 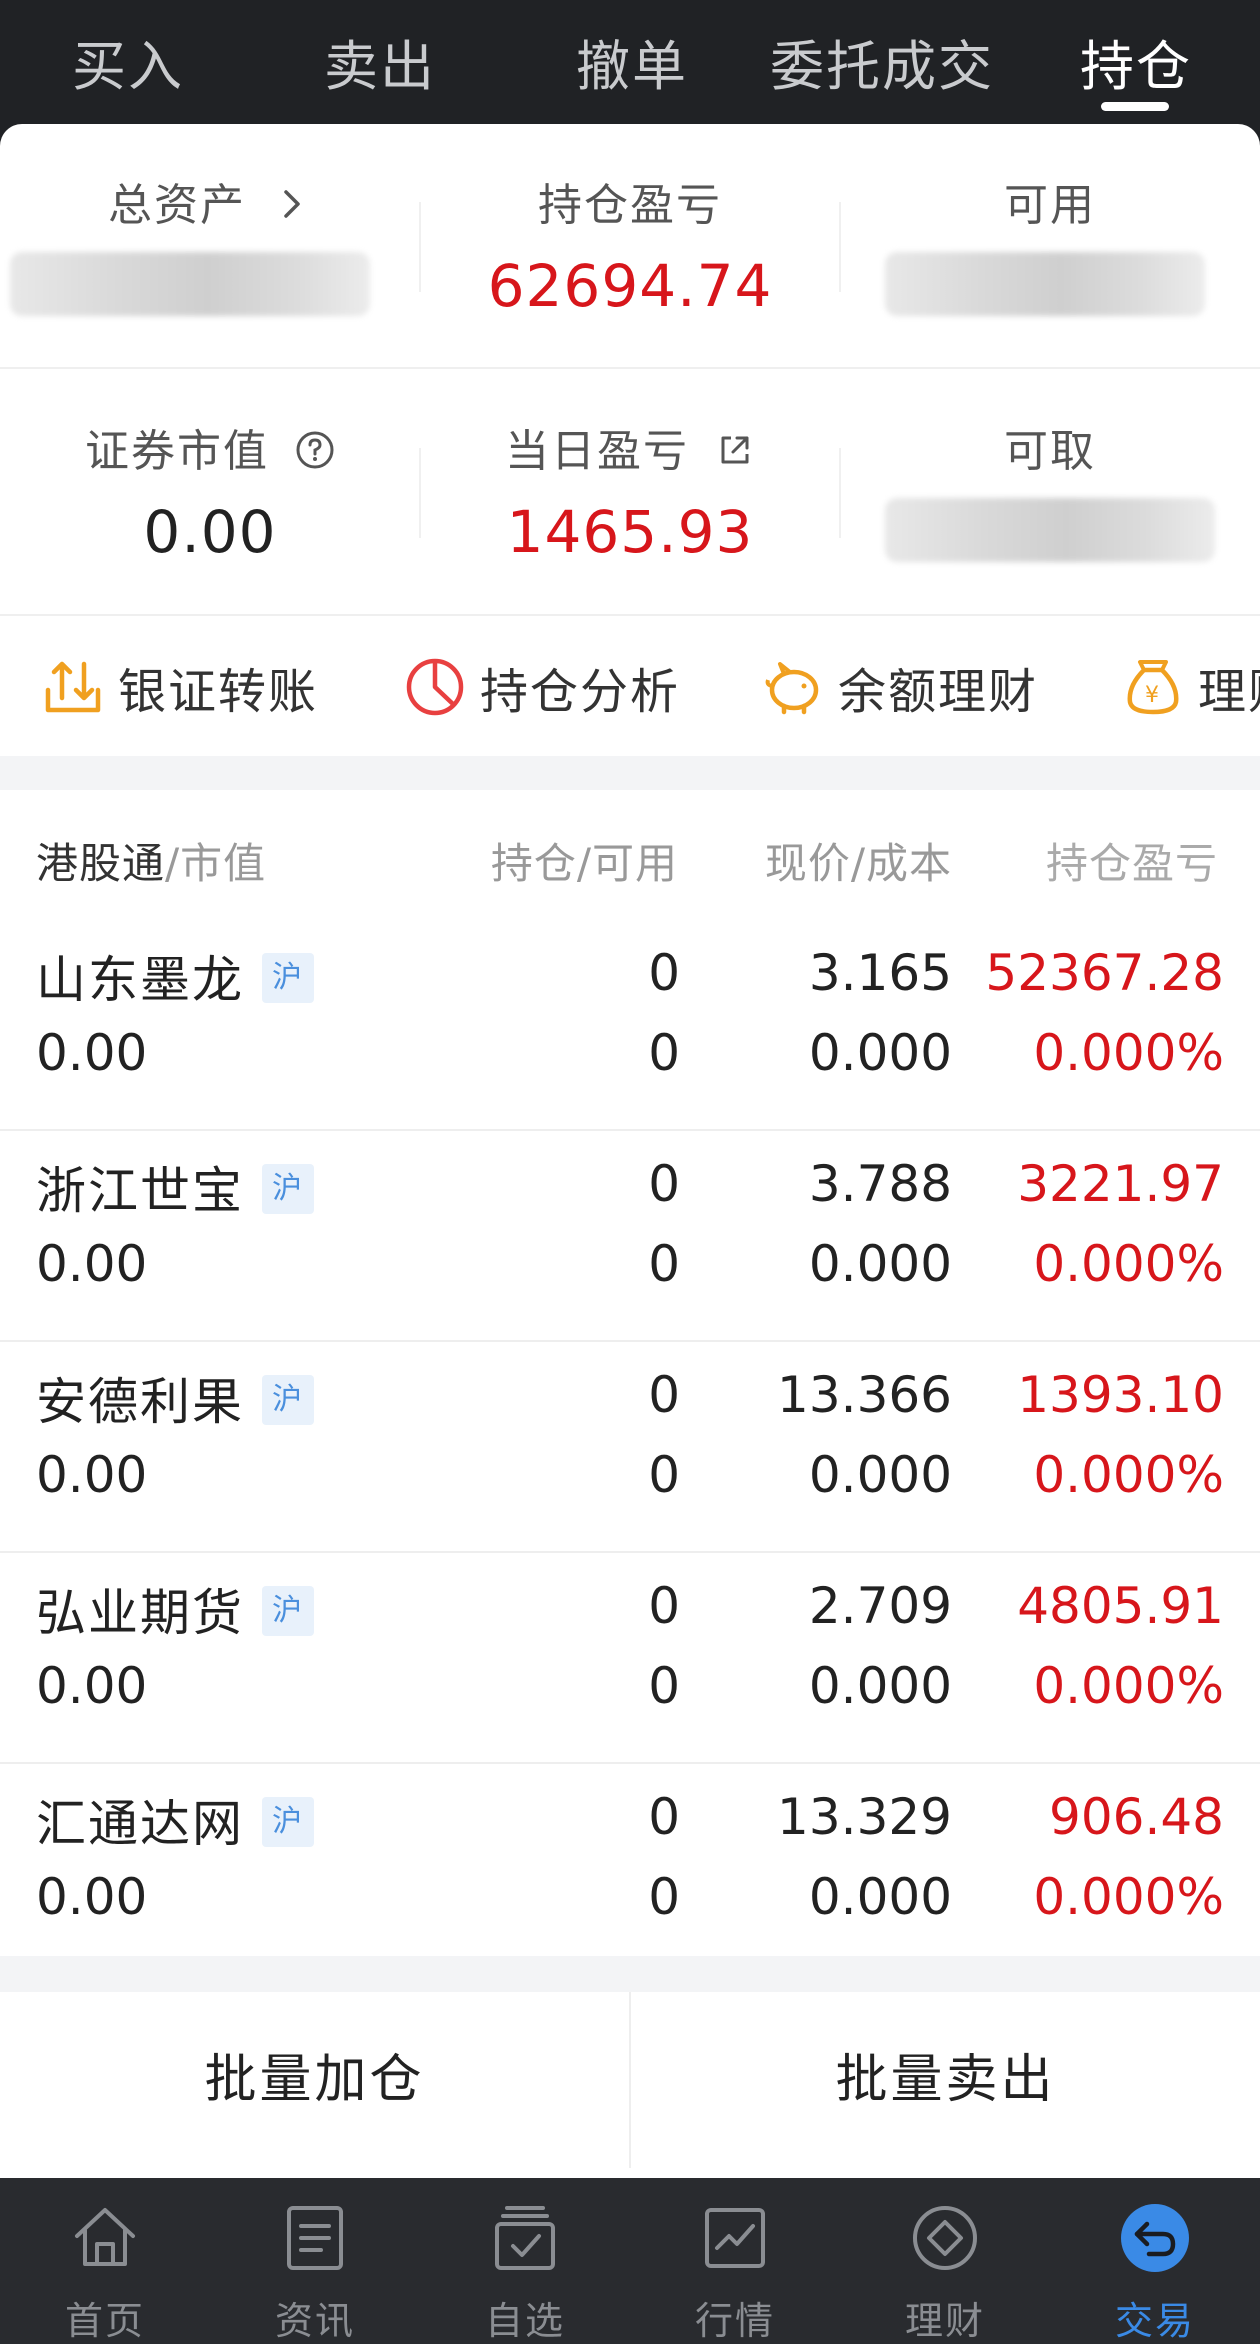 I want to click on account-summary-row-2: 证券市值 0.00 当日盈亏 1465.93 可取, so click(x=630, y=492).